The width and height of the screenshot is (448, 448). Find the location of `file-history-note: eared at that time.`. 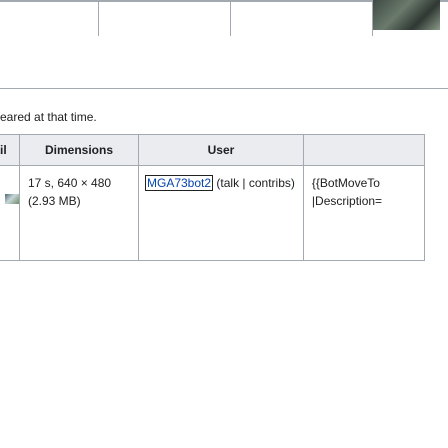

file-history-note: eared at that time. is located at coordinates (48, 117).